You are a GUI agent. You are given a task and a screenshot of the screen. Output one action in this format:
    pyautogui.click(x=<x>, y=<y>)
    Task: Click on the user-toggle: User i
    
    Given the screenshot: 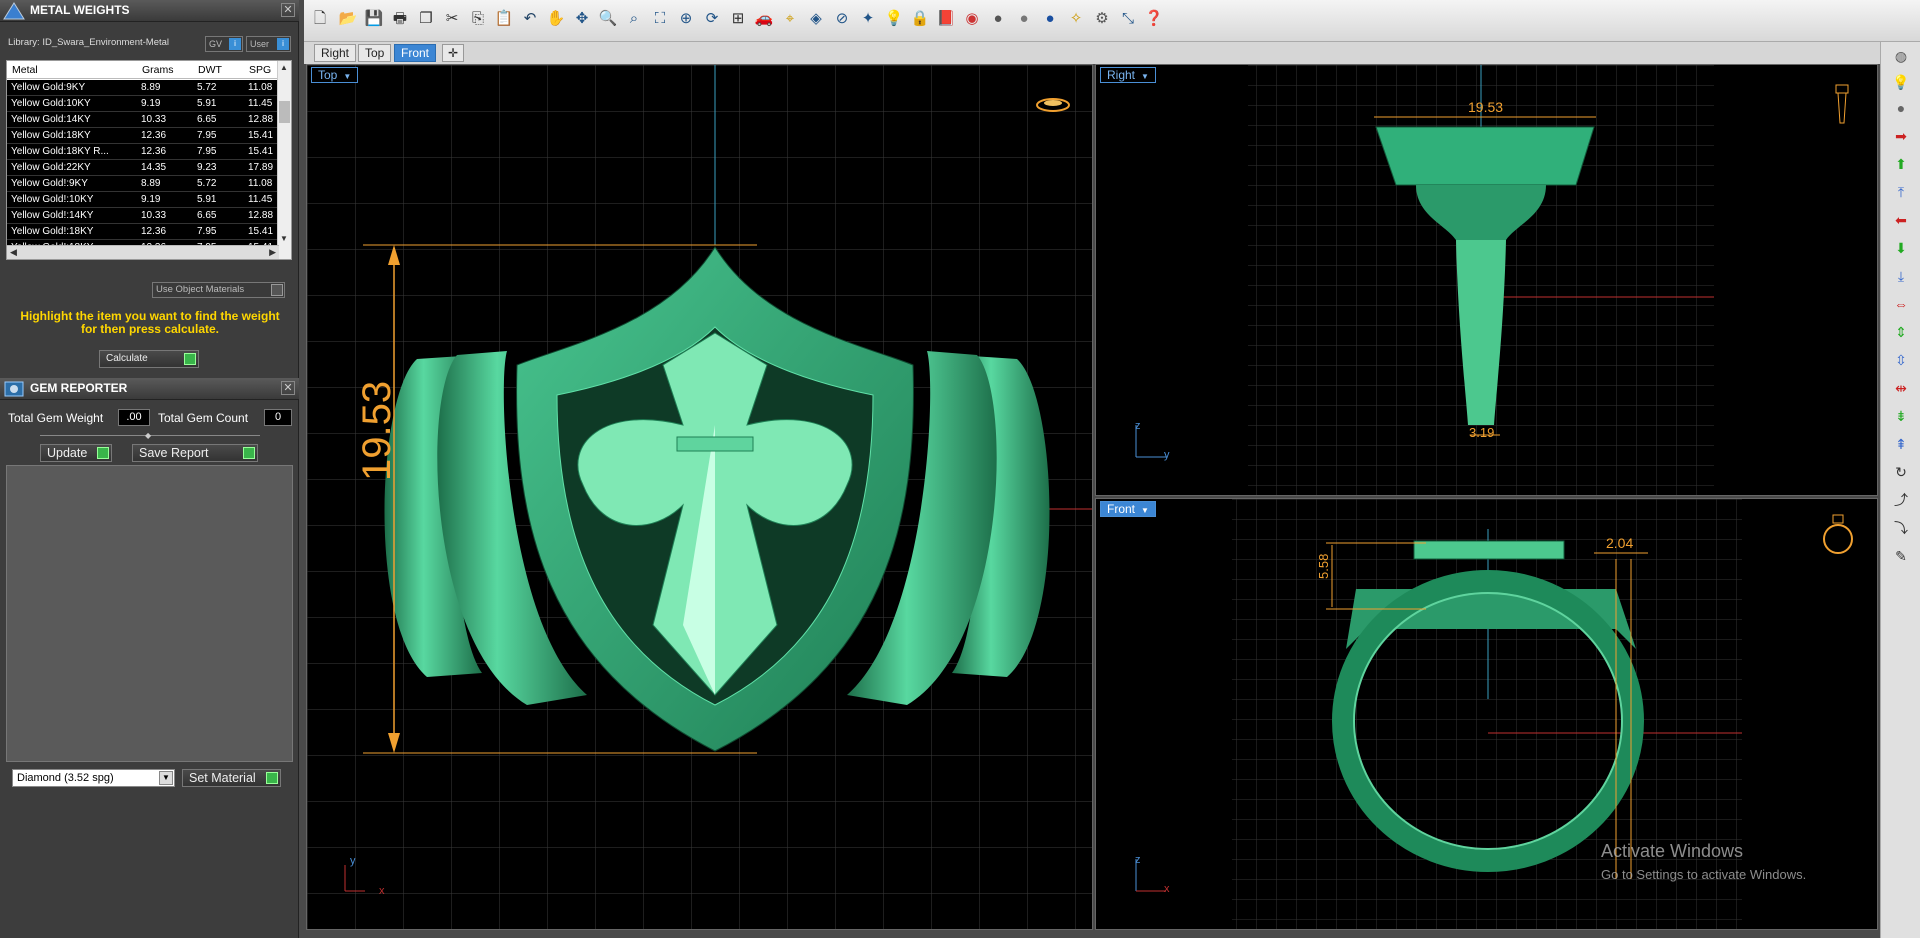 What is the action you would take?
    pyautogui.click(x=268, y=44)
    